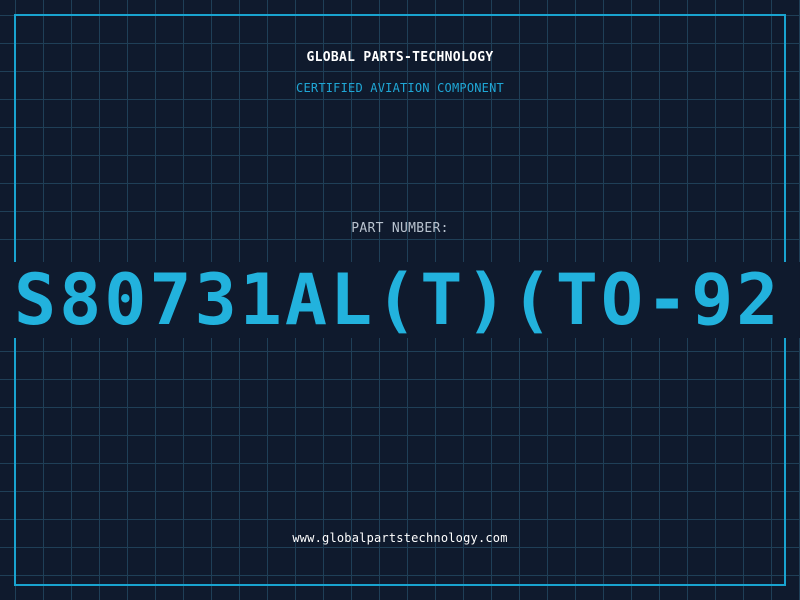 The height and width of the screenshot is (600, 800). Describe the element at coordinates (400, 57) in the screenshot. I see `company-name: GLOBAL PARTS-TECHNOLOGY` at that location.